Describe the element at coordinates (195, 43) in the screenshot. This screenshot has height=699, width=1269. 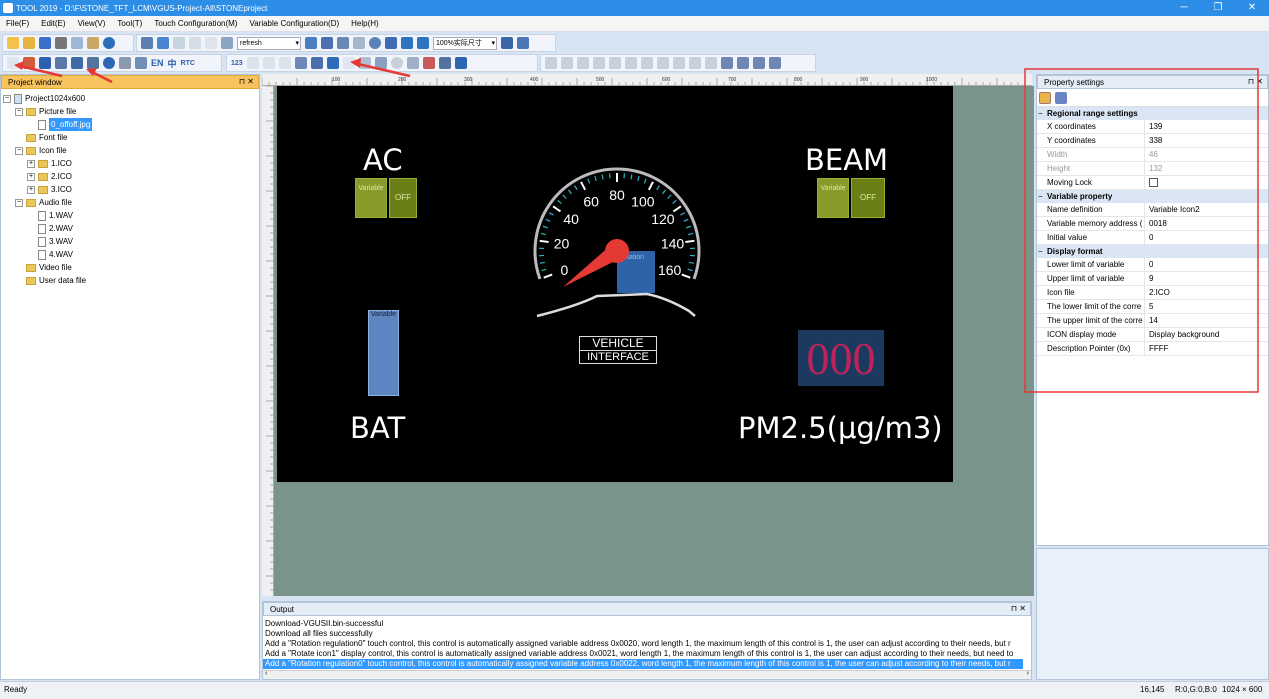
I see `play-icon` at that location.